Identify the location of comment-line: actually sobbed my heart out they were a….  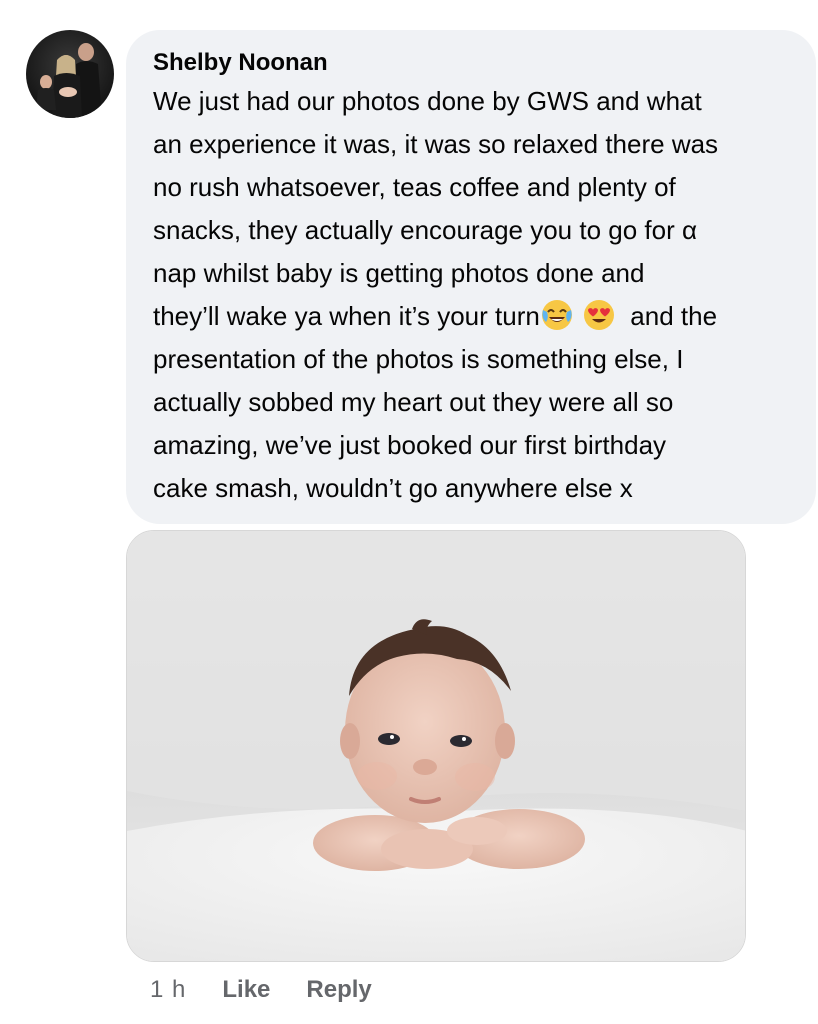
(413, 402).